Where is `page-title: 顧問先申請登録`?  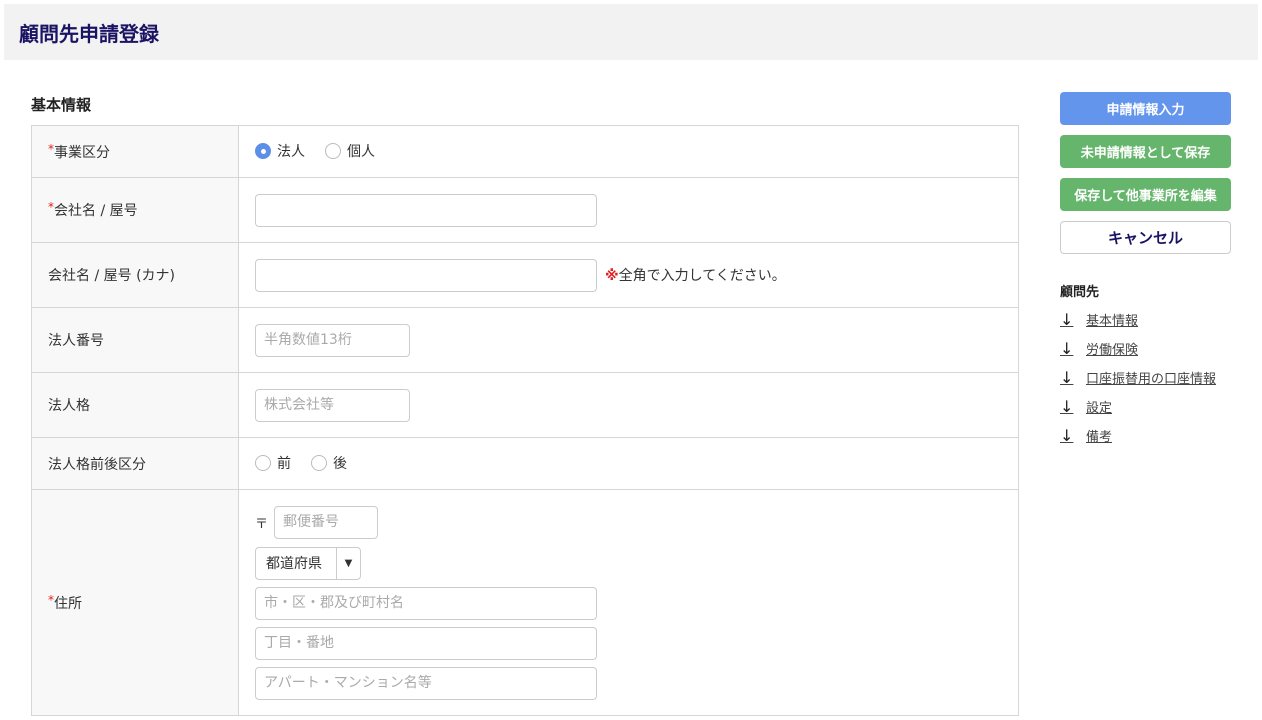 page-title: 顧問先申請登録 is located at coordinates (89, 34).